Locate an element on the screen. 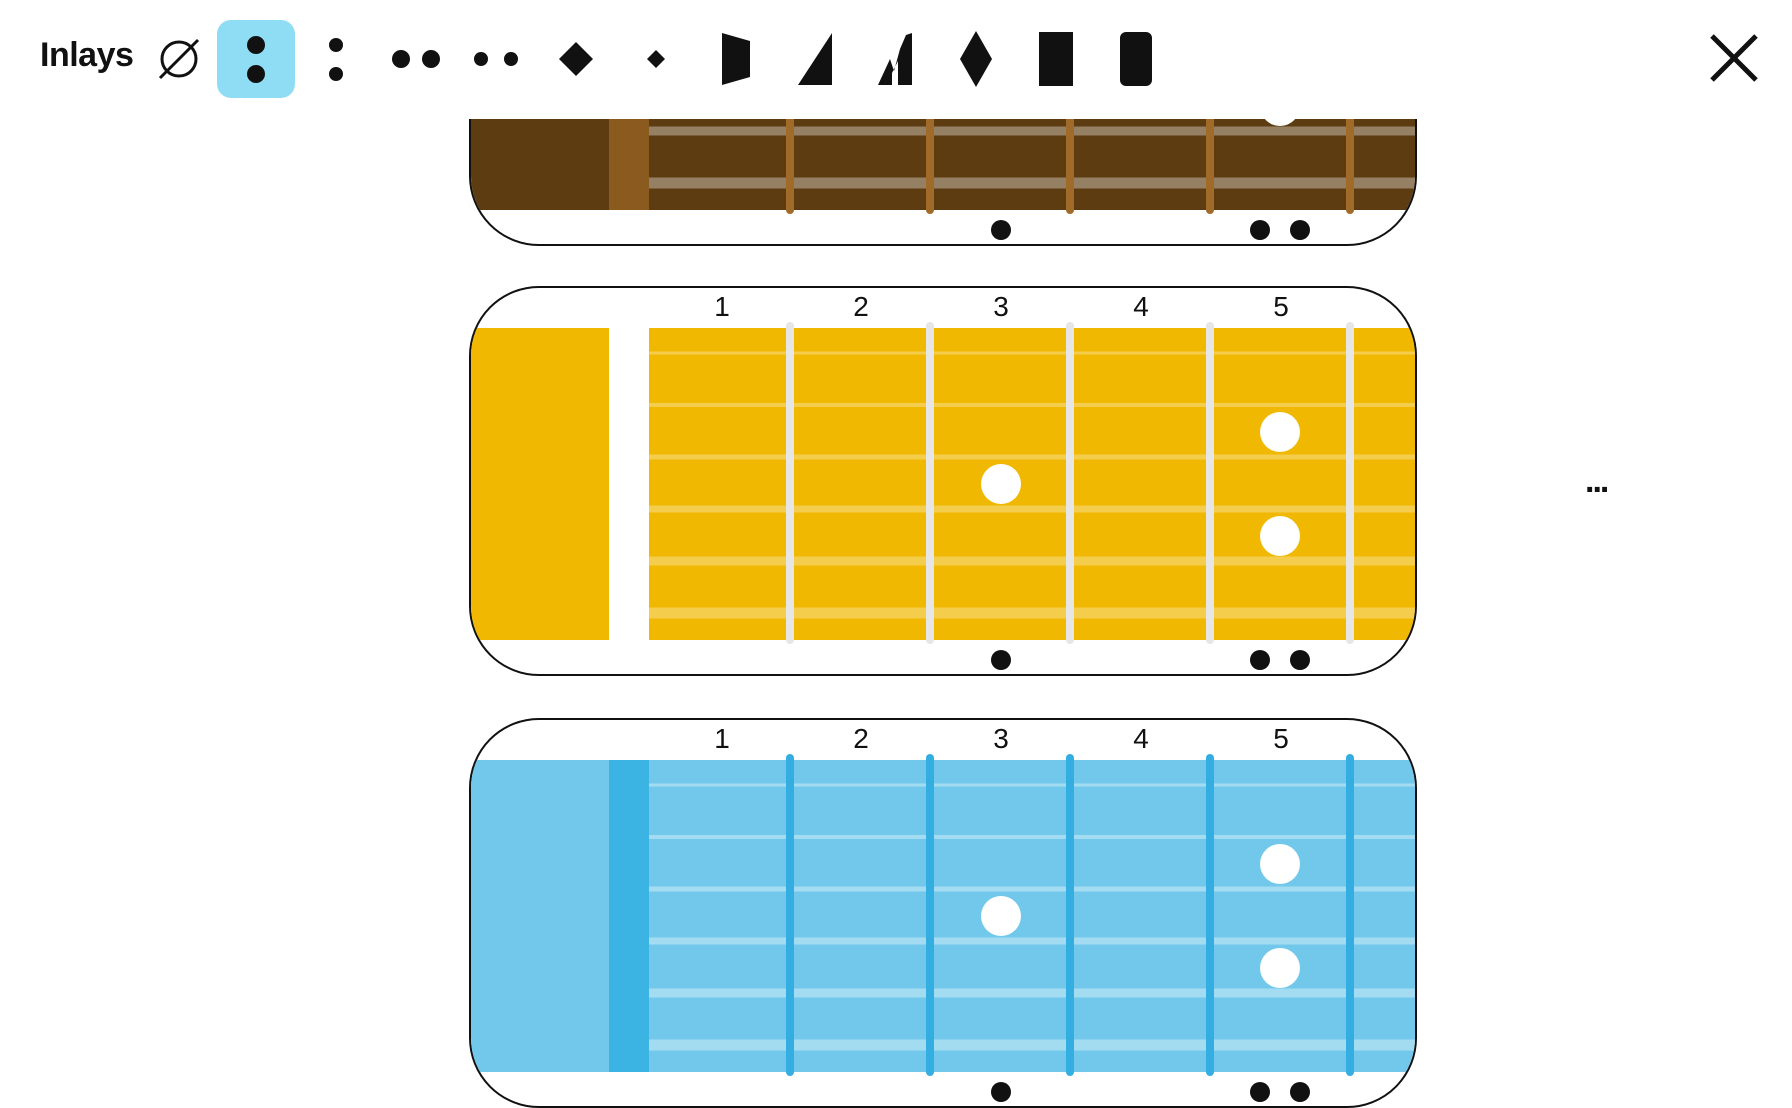 The image size is (1792, 1108). double-dot-vertical-large-icon is located at coordinates (256, 59).